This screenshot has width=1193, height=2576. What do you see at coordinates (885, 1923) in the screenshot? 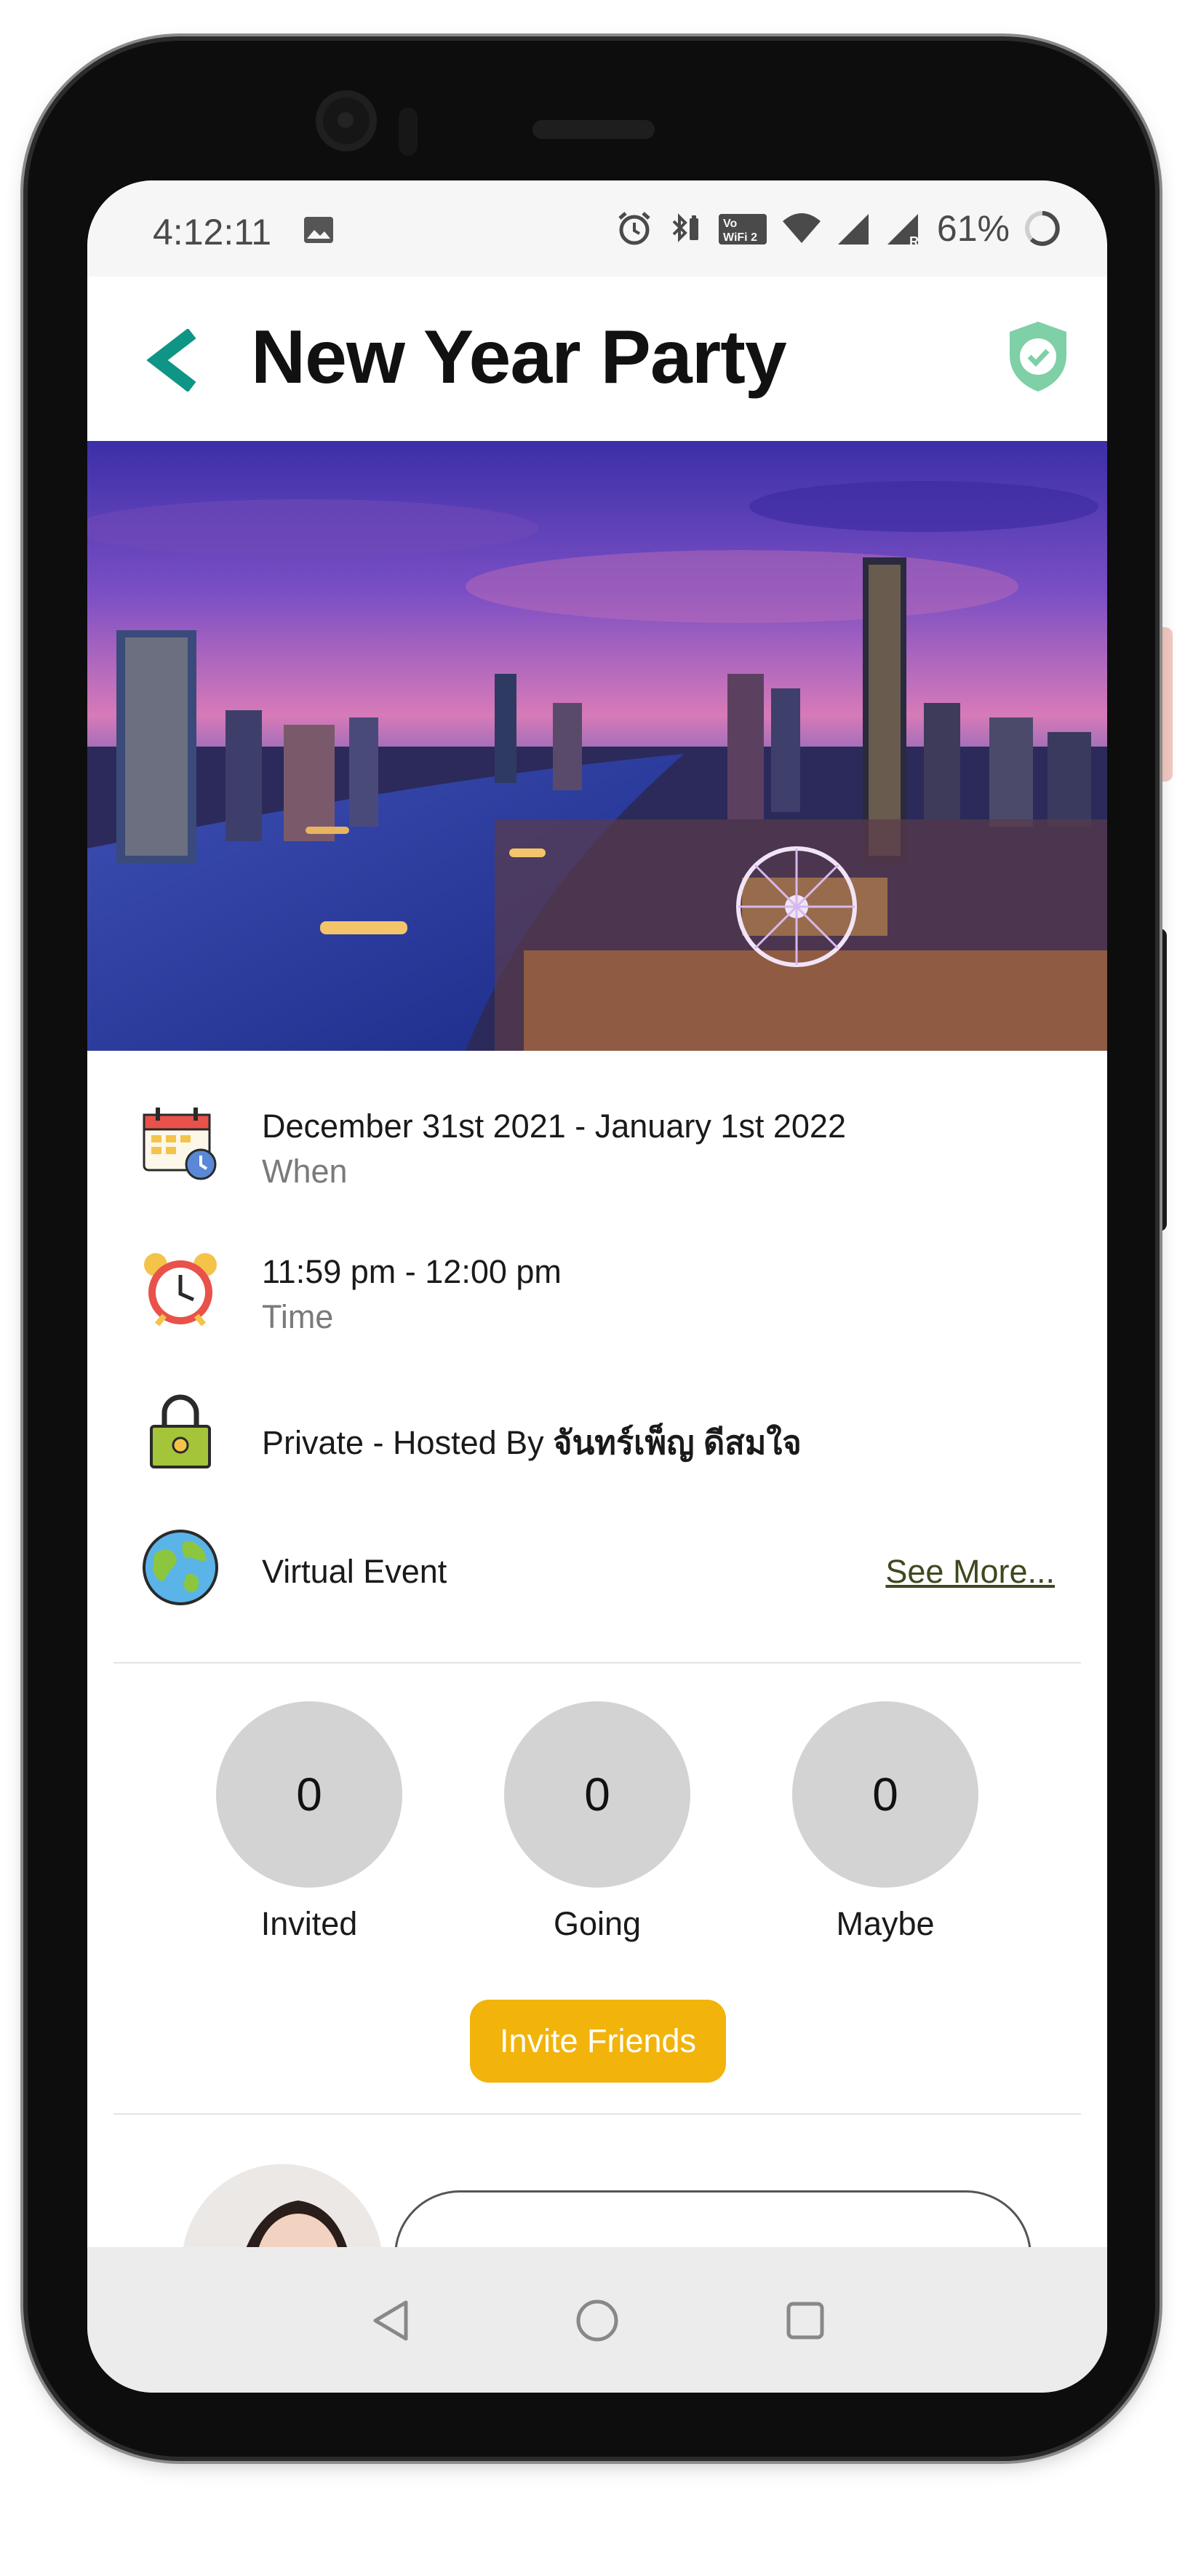
I see `maybe-label: Maybe` at bounding box center [885, 1923].